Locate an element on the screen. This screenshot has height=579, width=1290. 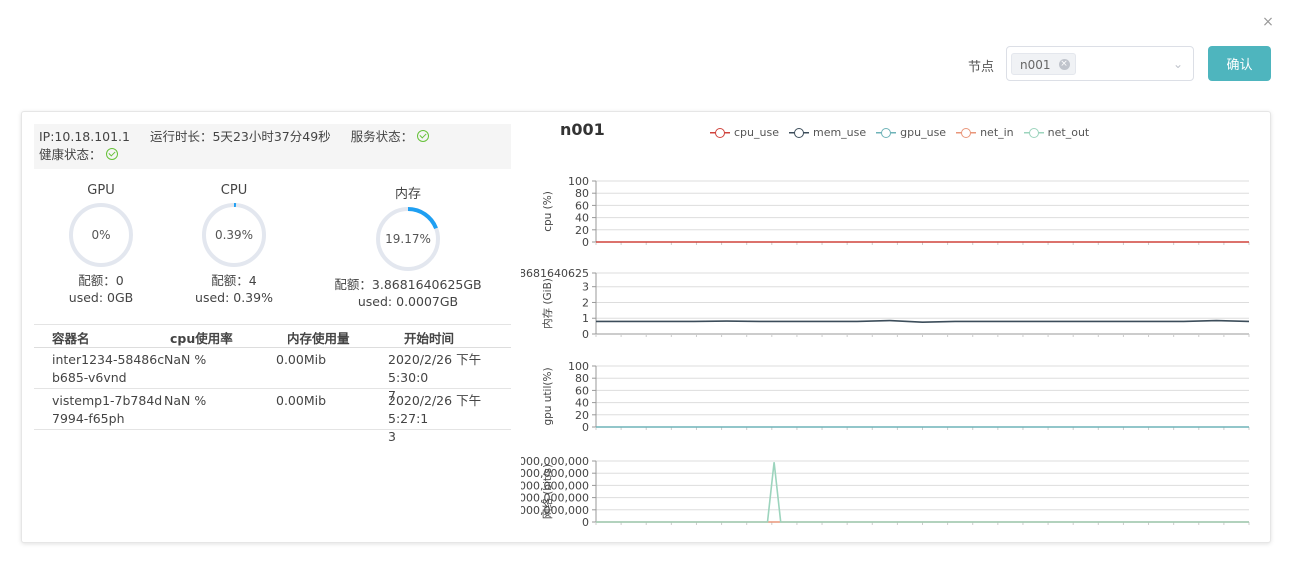
col-name-header: 容器名 is located at coordinates (71, 338).